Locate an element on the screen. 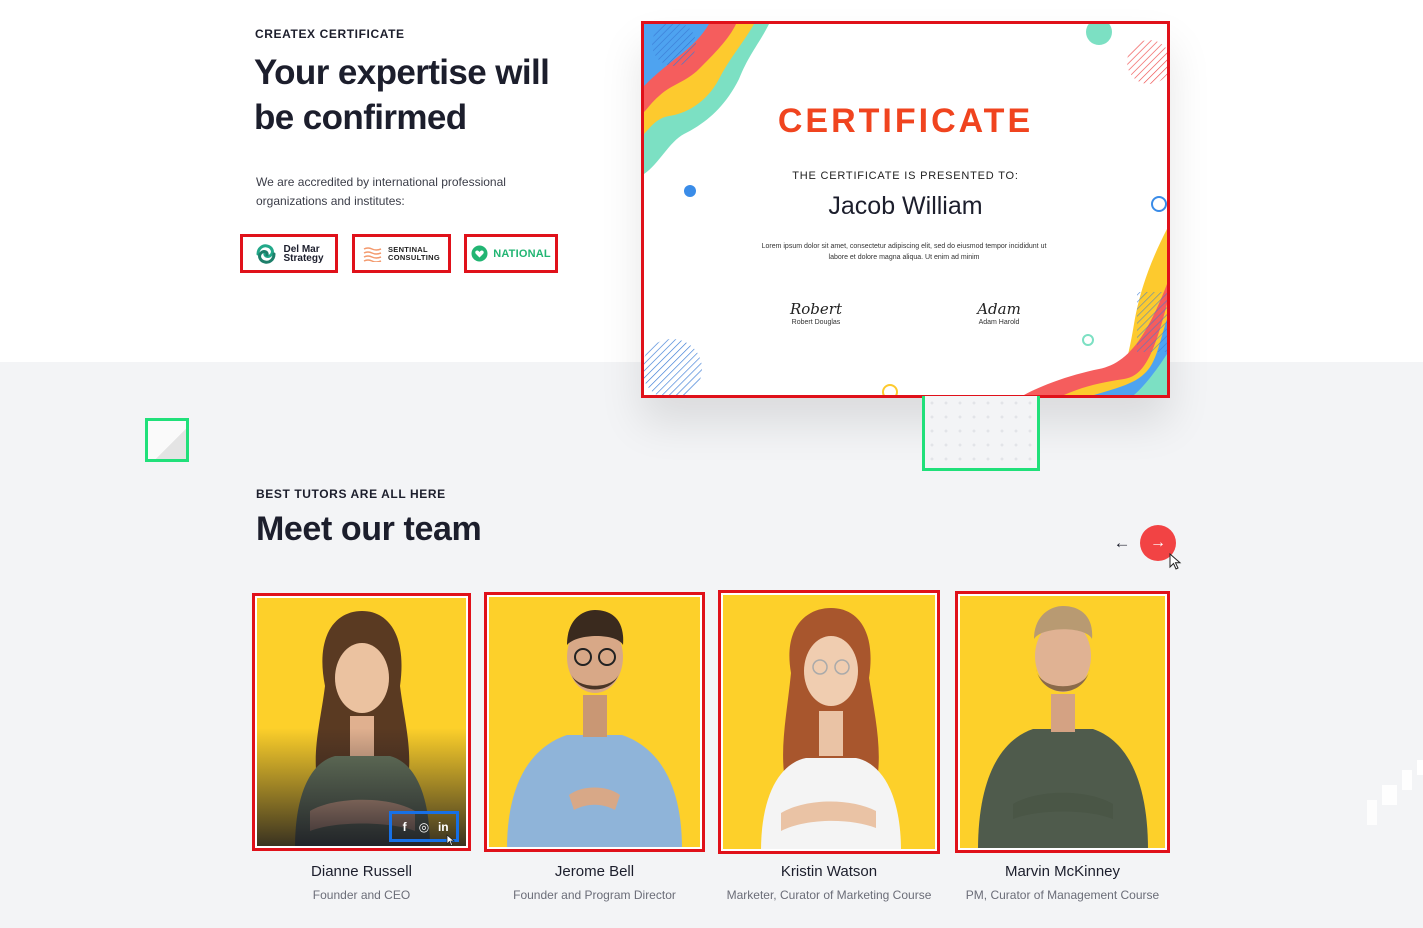  decorative-square is located at coordinates (167, 440).